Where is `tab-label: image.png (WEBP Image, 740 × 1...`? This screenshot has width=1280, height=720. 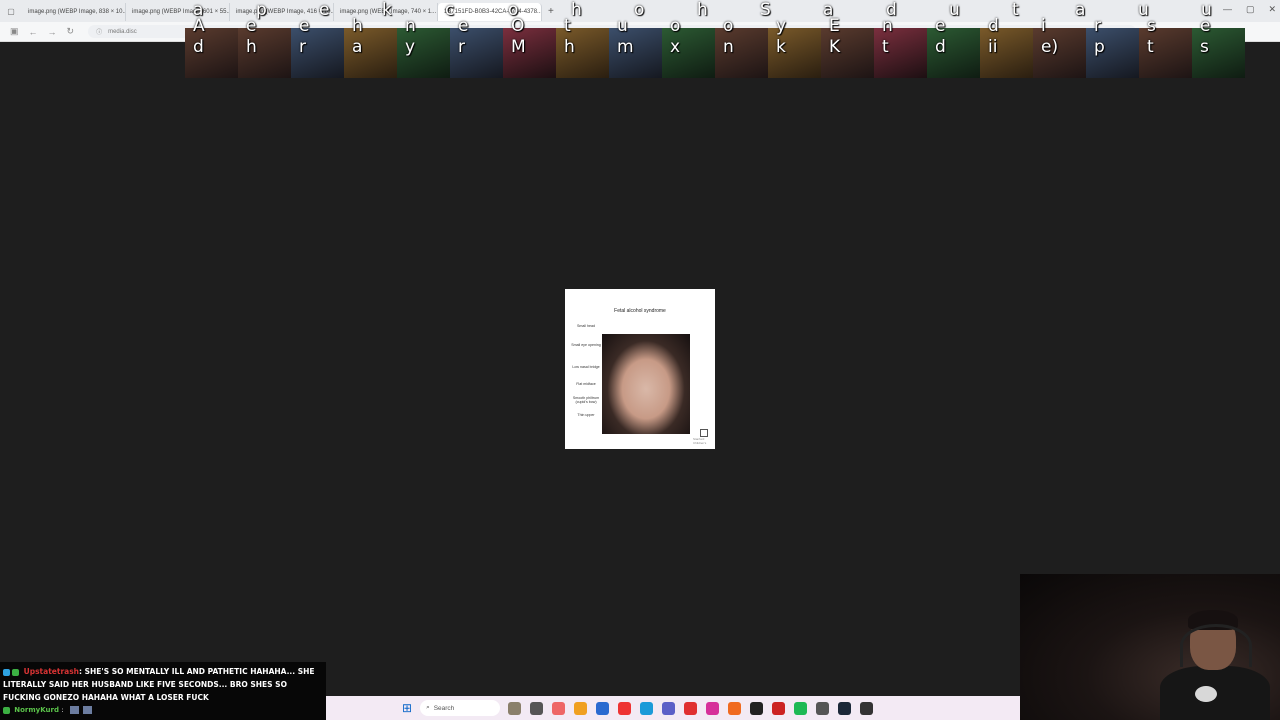
tab-label: image.png (WEBP Image, 740 × 1... is located at coordinates (388, 12).